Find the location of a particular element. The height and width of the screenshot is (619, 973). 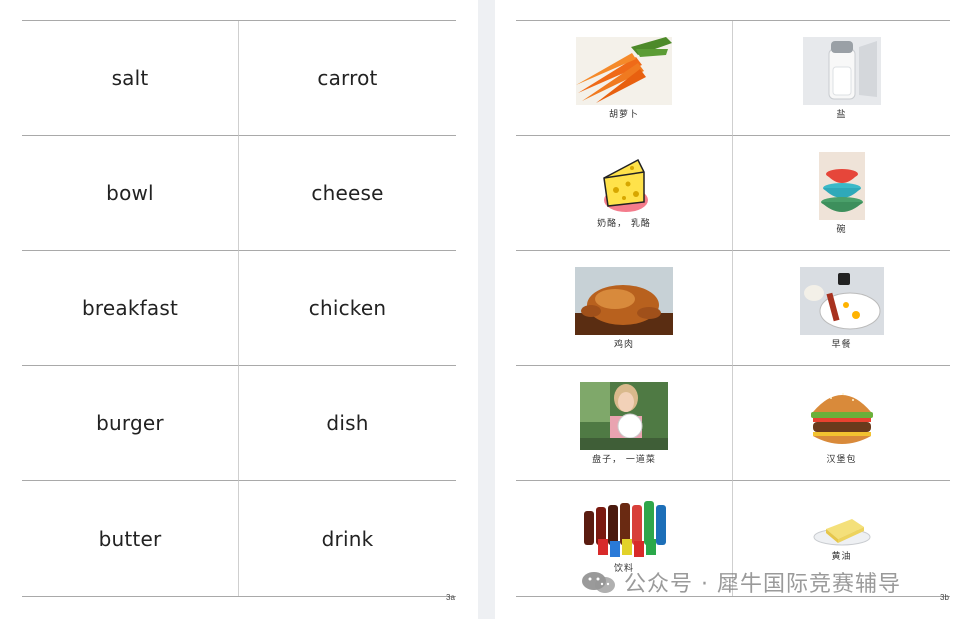

chinese-caption: 鸡肉 is located at coordinates (623, 345).